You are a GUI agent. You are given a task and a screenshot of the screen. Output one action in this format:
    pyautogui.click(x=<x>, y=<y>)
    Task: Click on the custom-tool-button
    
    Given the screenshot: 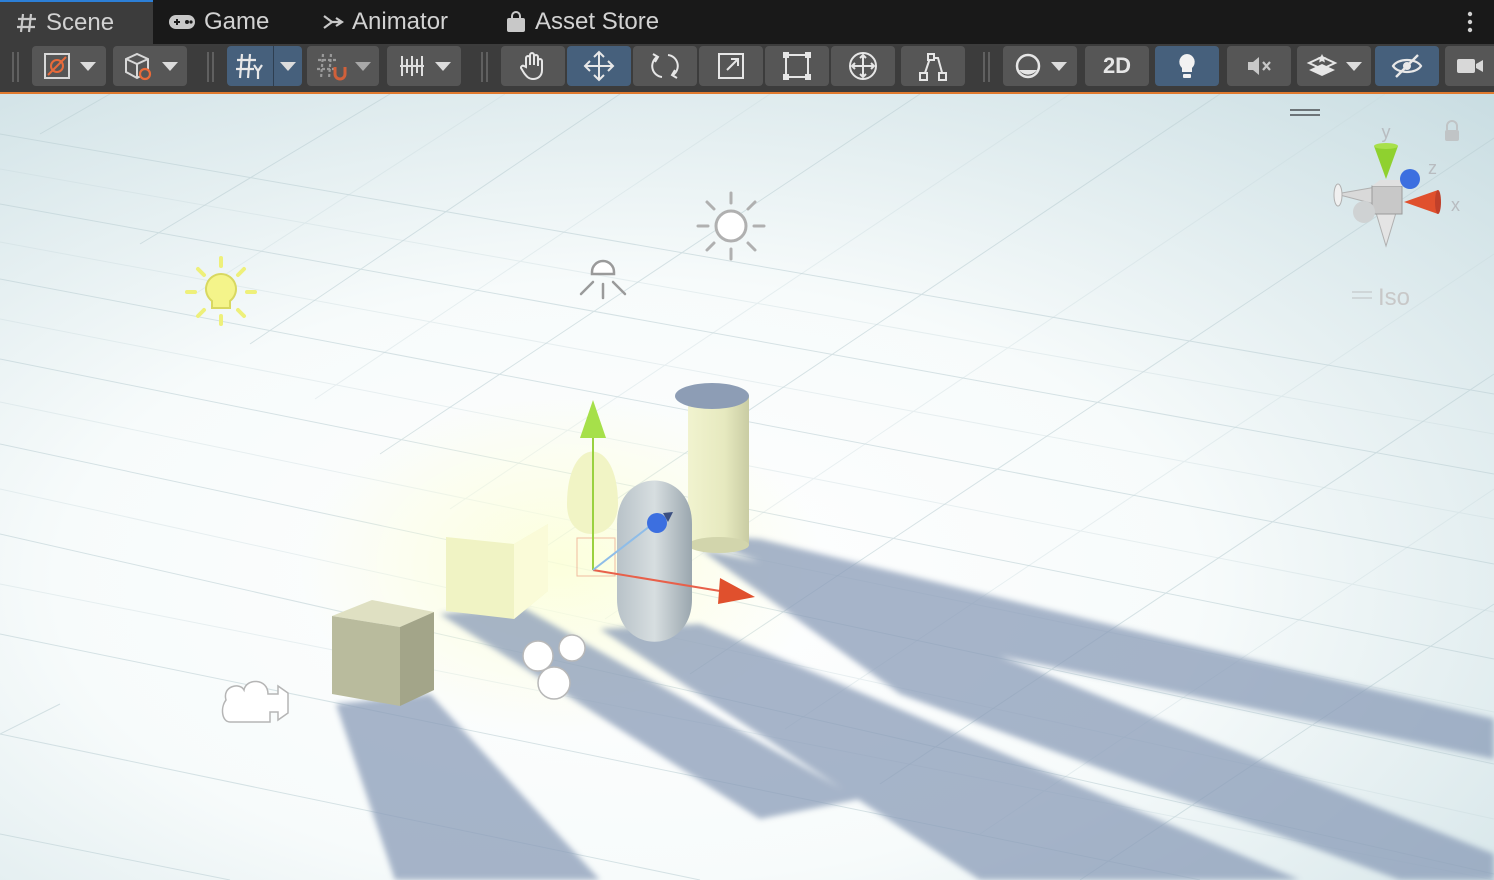 What is the action you would take?
    pyautogui.click(x=933, y=66)
    